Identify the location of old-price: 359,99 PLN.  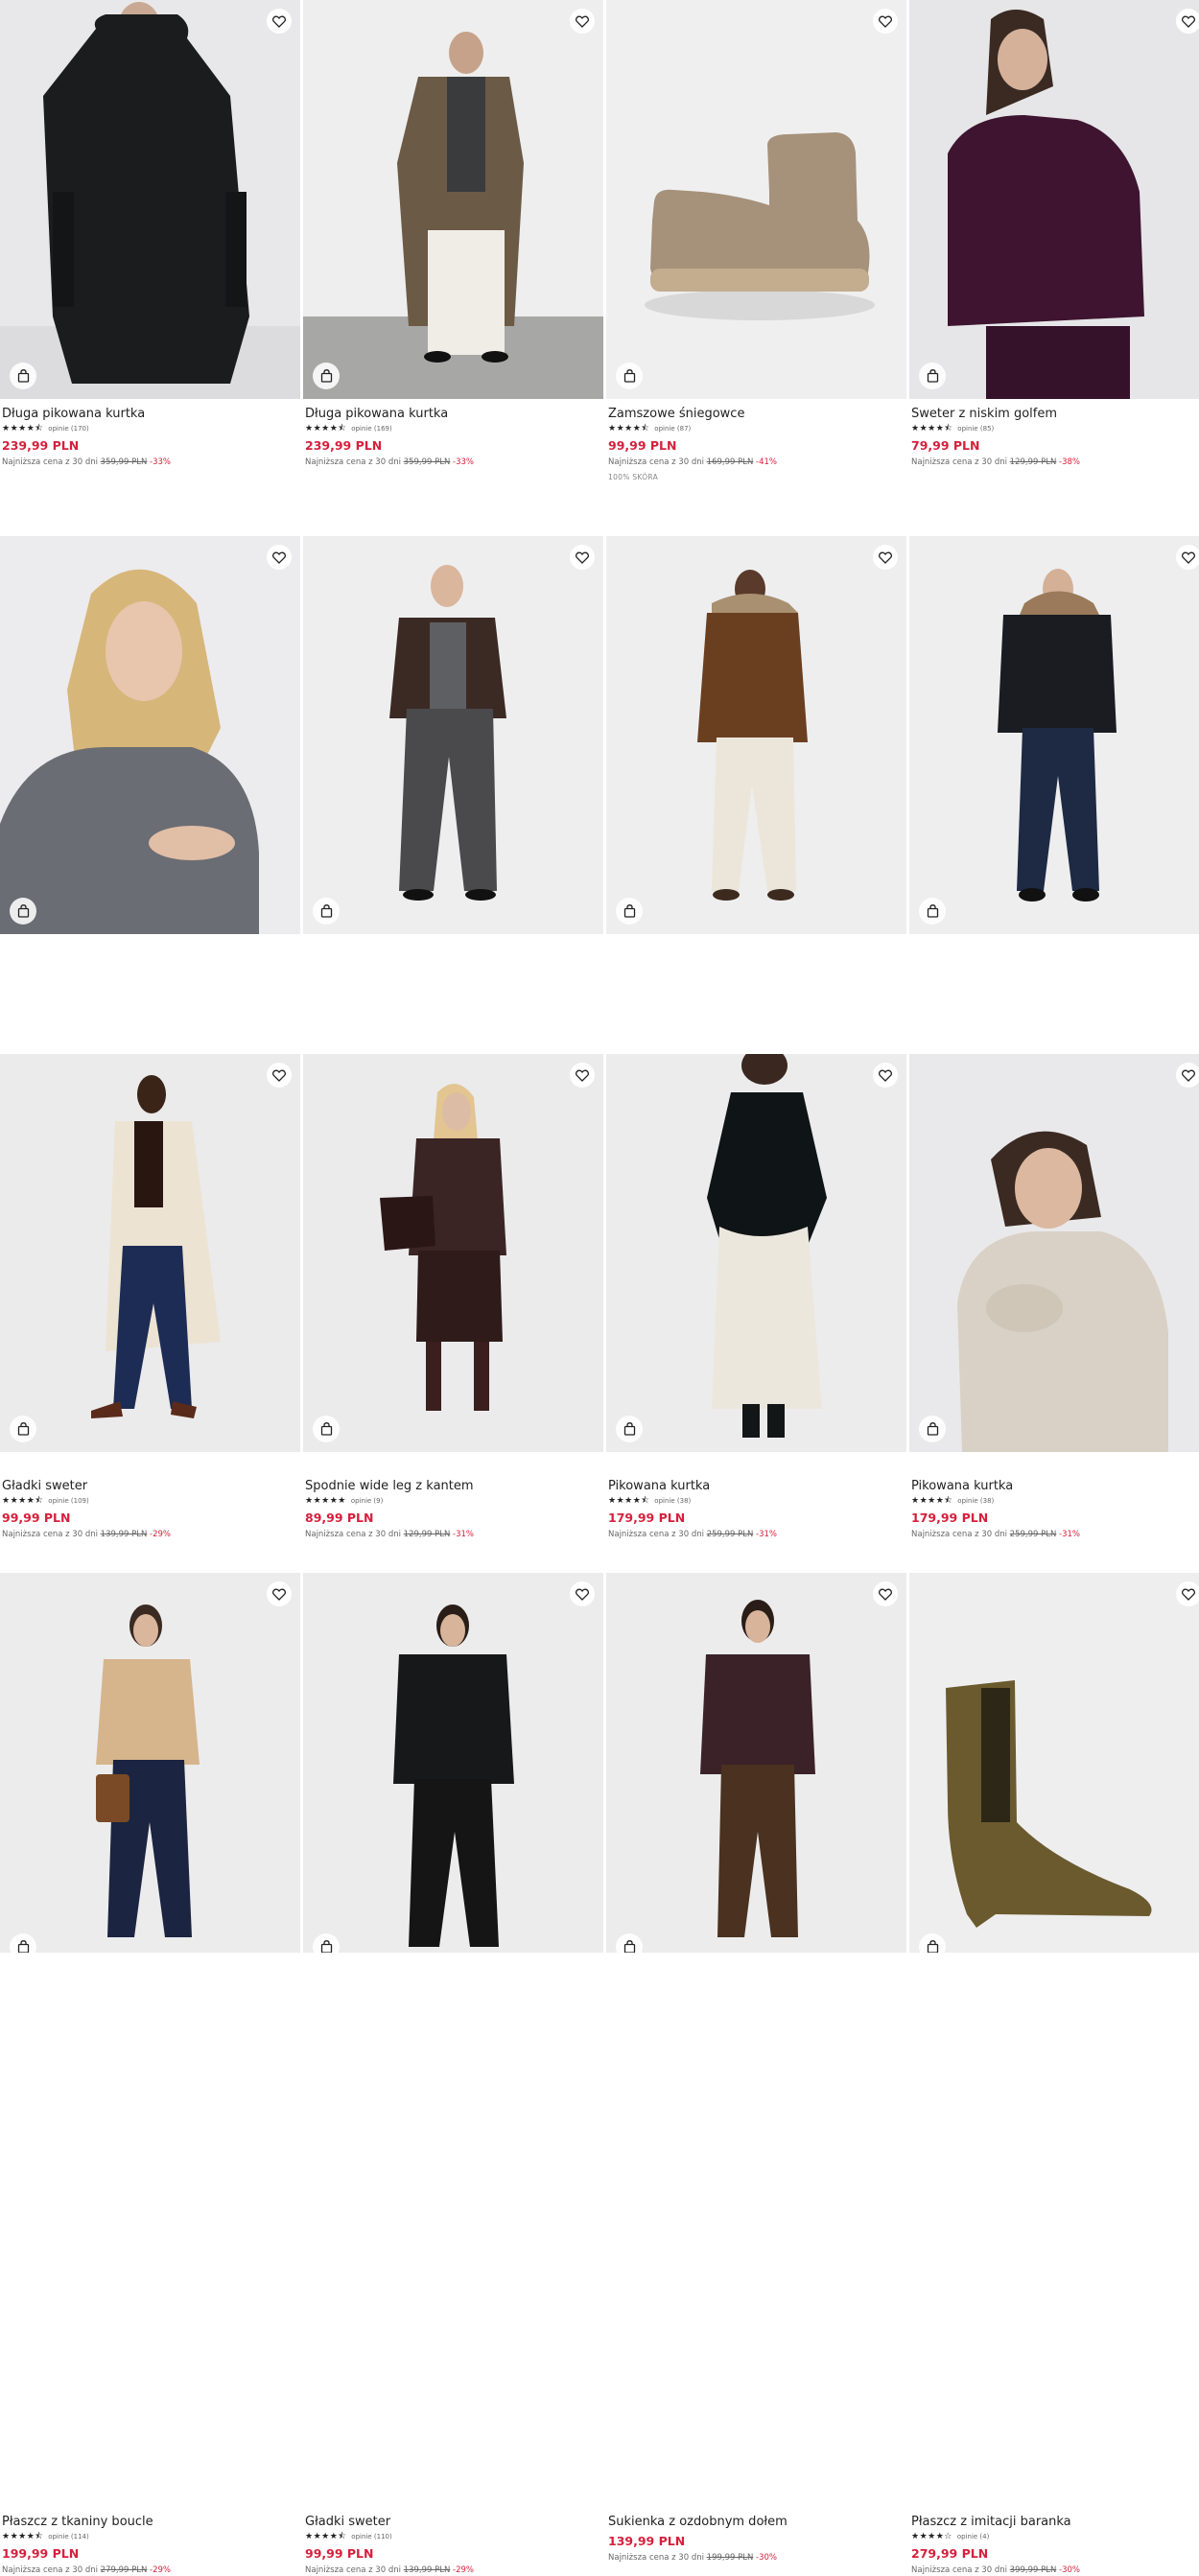
(427, 462).